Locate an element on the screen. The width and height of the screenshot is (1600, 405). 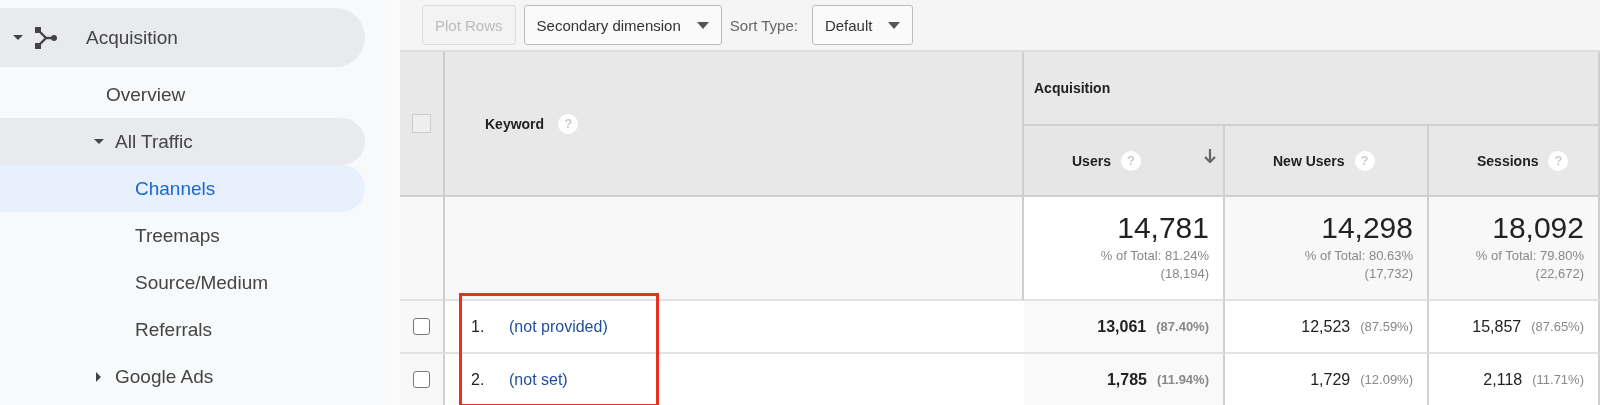
keyword-link: (not set) is located at coordinates (538, 379).